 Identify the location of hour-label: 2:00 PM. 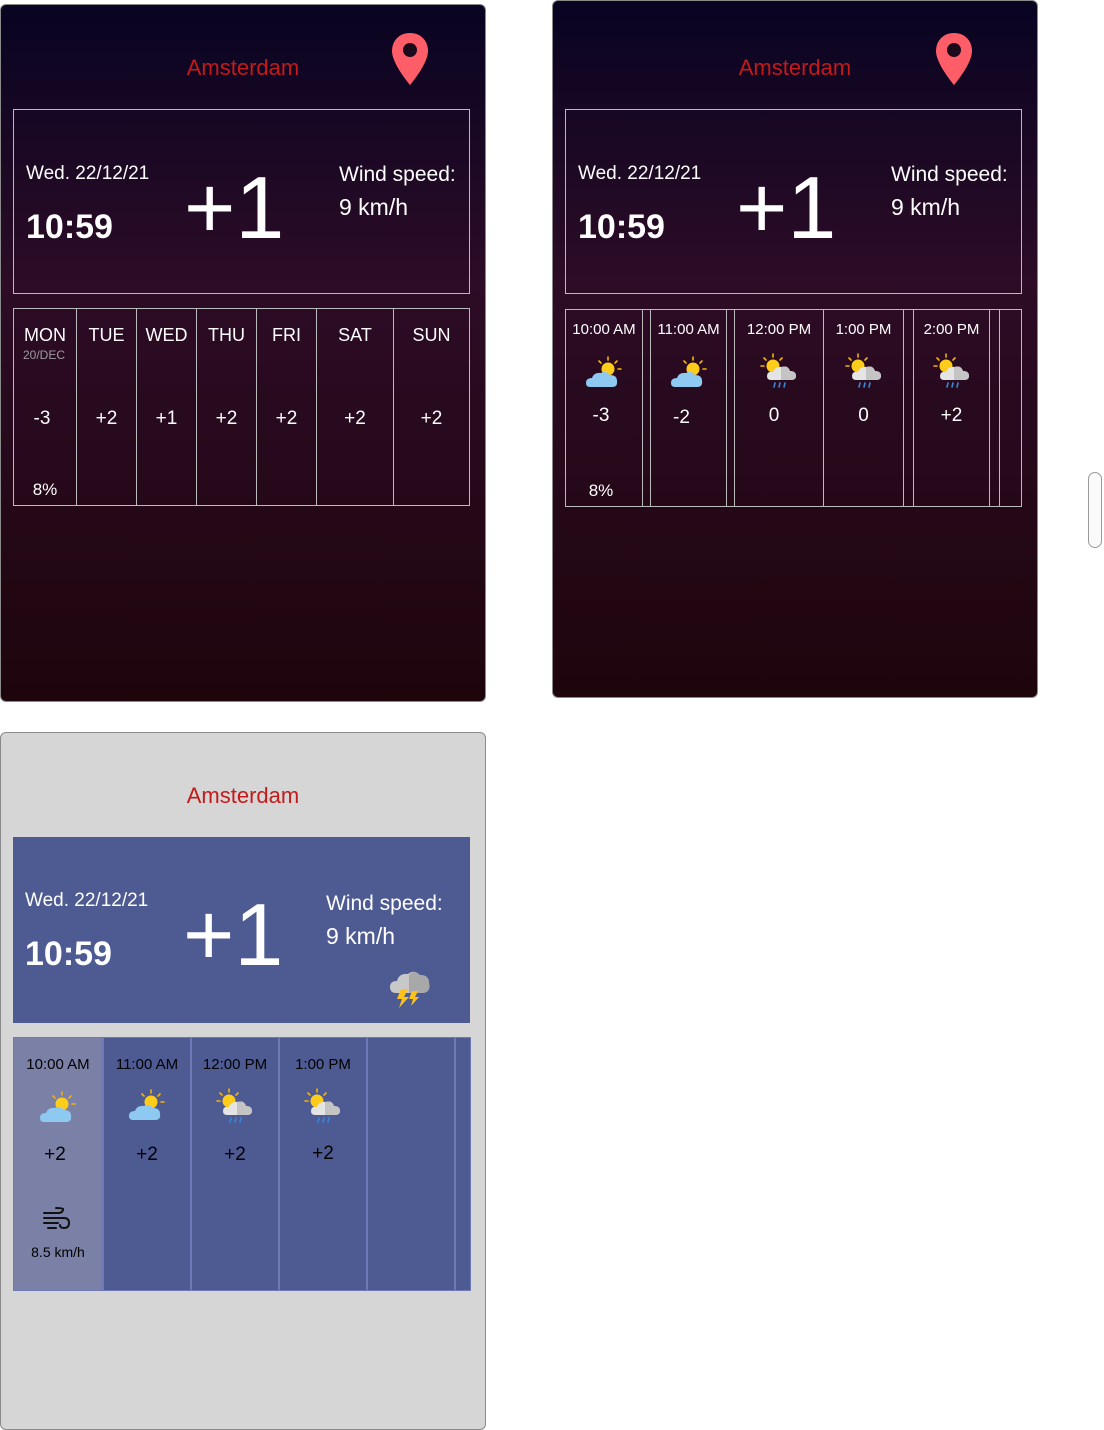
(951, 329).